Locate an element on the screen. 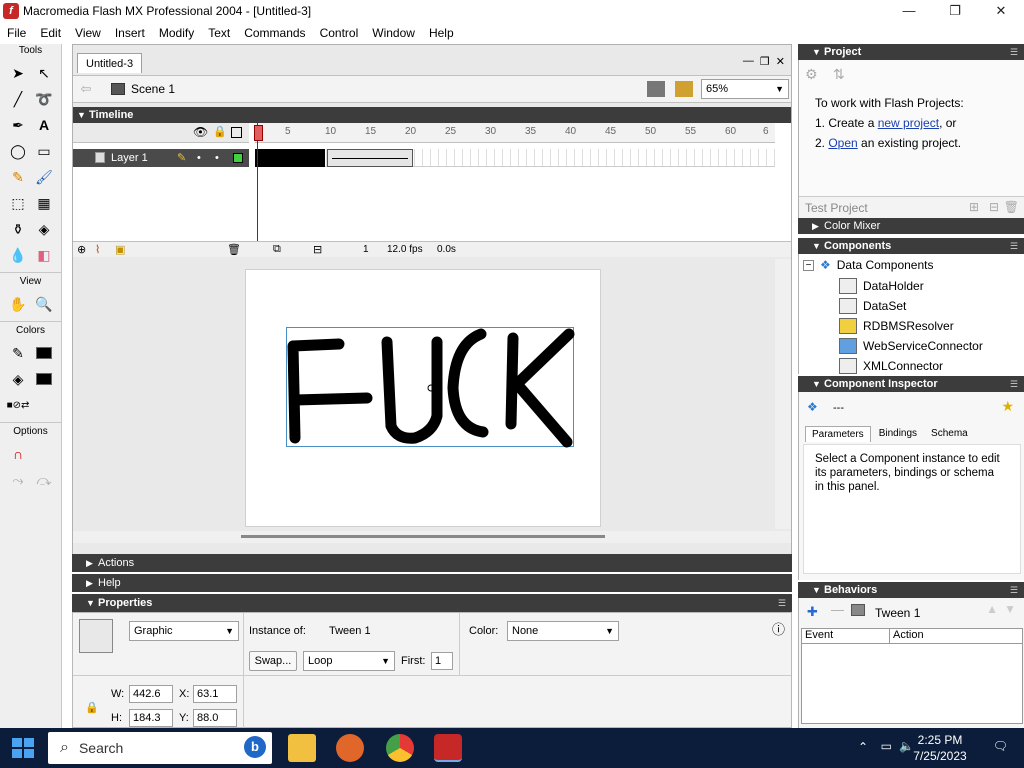  help-panel-header: ▶ Help is located at coordinates (432, 583).